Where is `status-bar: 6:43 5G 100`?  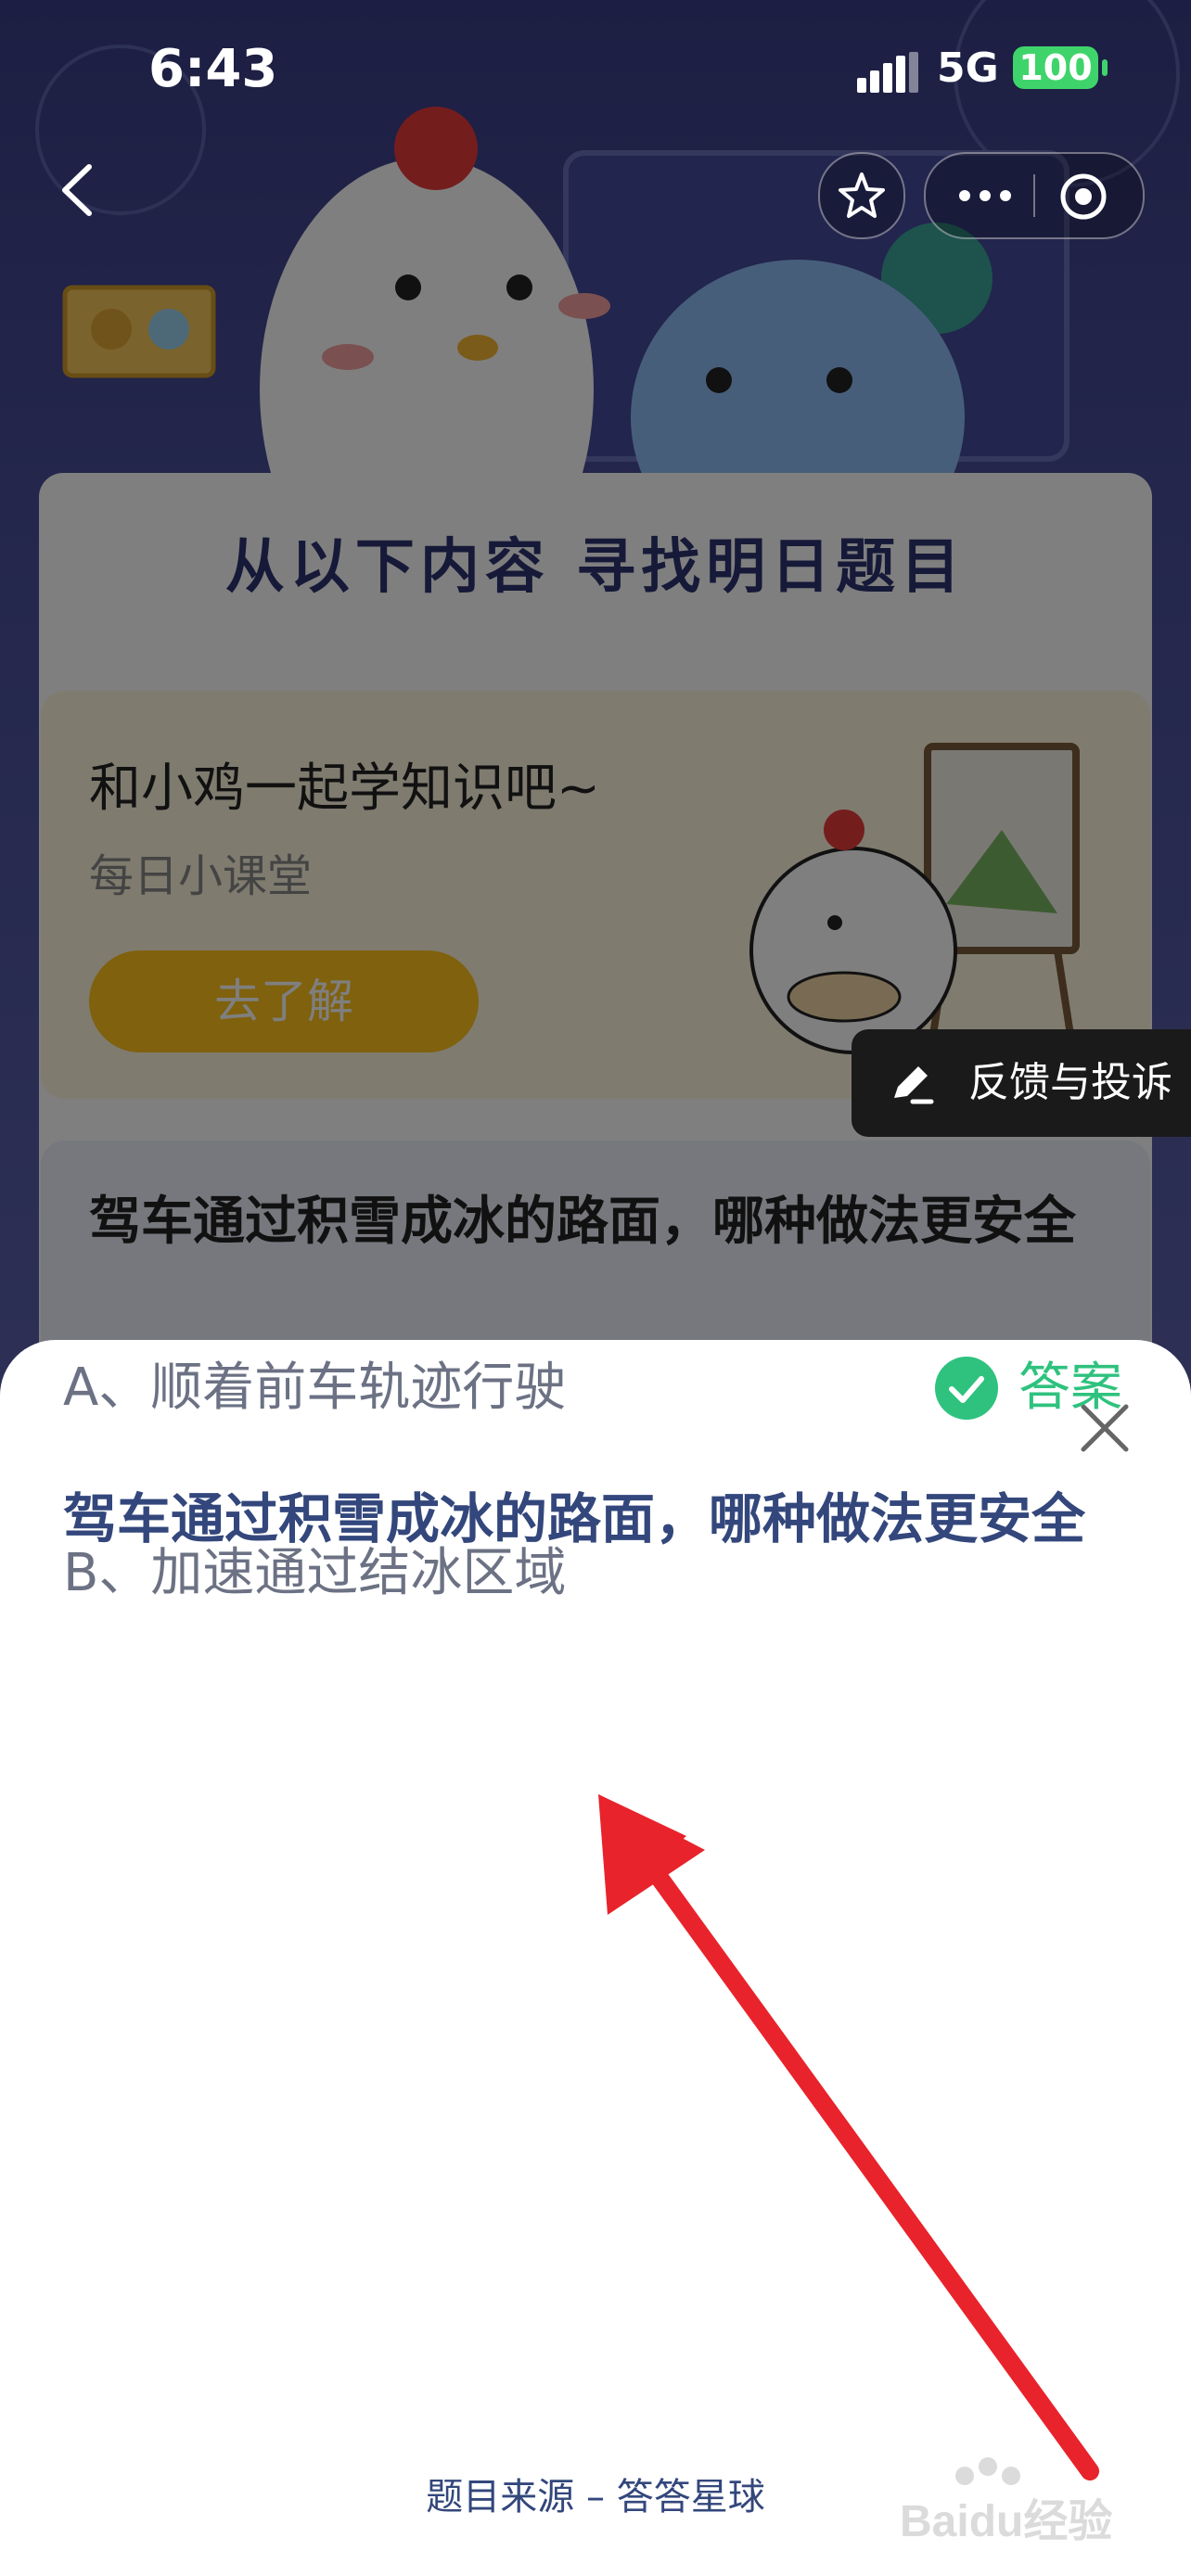 status-bar: 6:43 5G 100 is located at coordinates (595, 69).